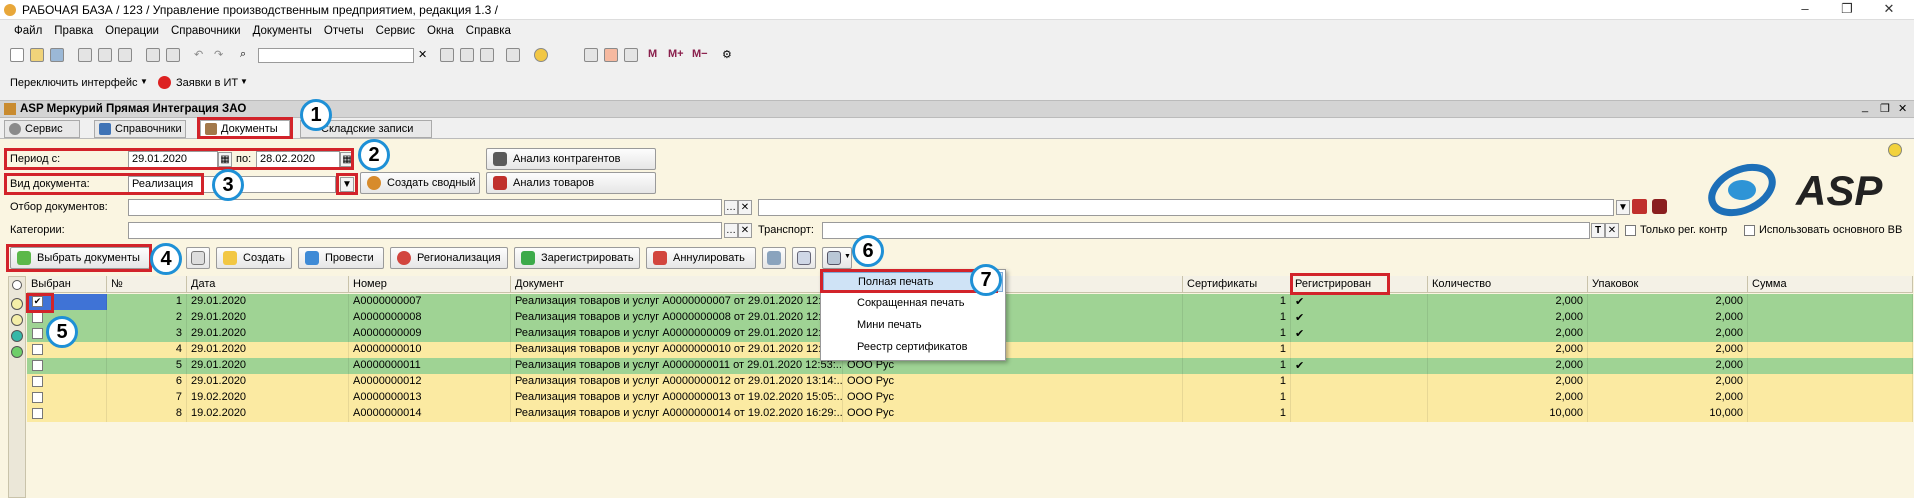  I want to click on post-button: Провести, so click(341, 258).